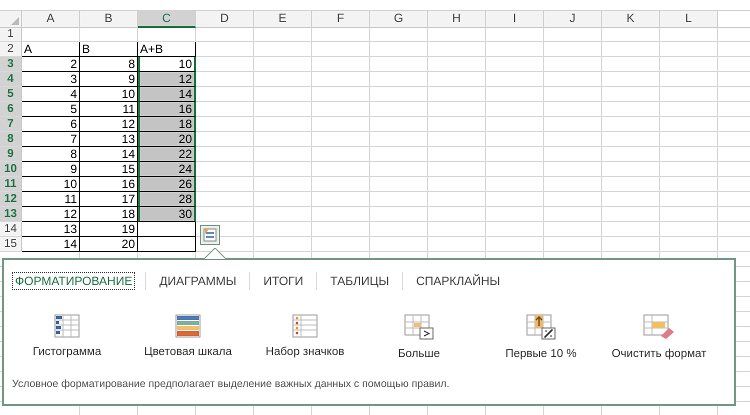  What do you see at coordinates (515, 19) in the screenshot?
I see `column-header: I` at bounding box center [515, 19].